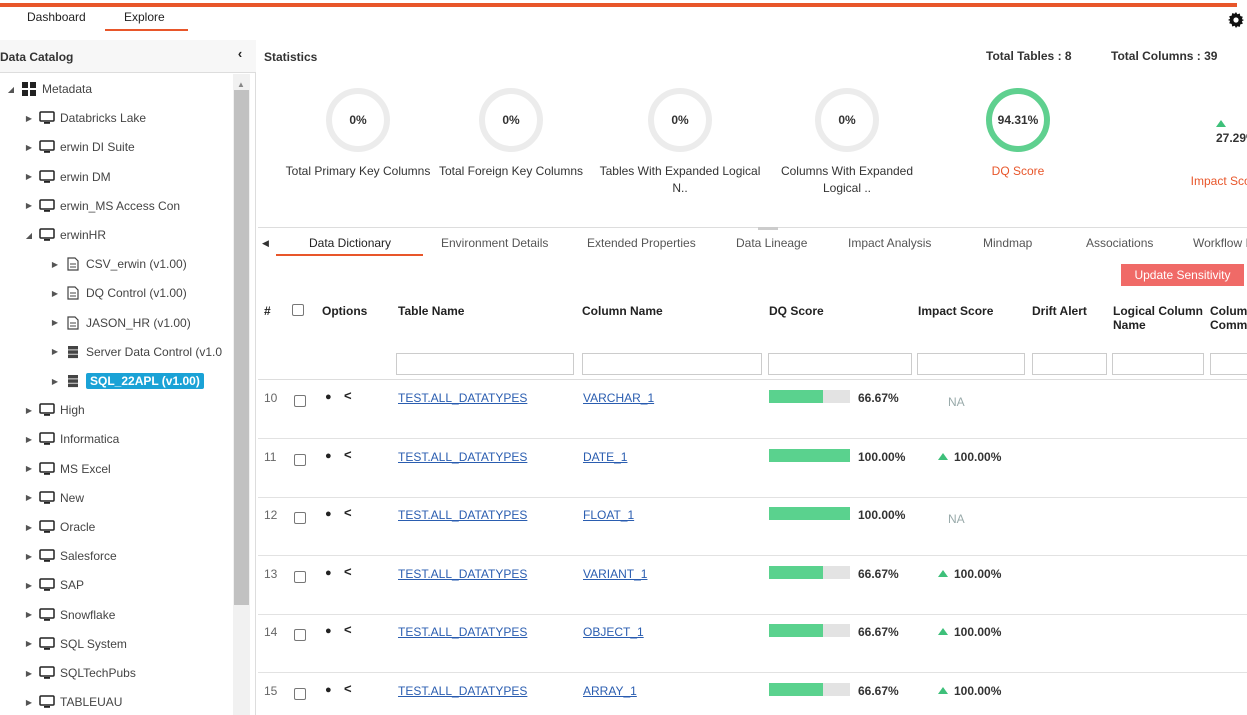 The height and width of the screenshot is (715, 1247). Describe the element at coordinates (511, 134) in the screenshot. I see `stat-card-foreign-key: 0% Total Foreign Key Columns` at that location.